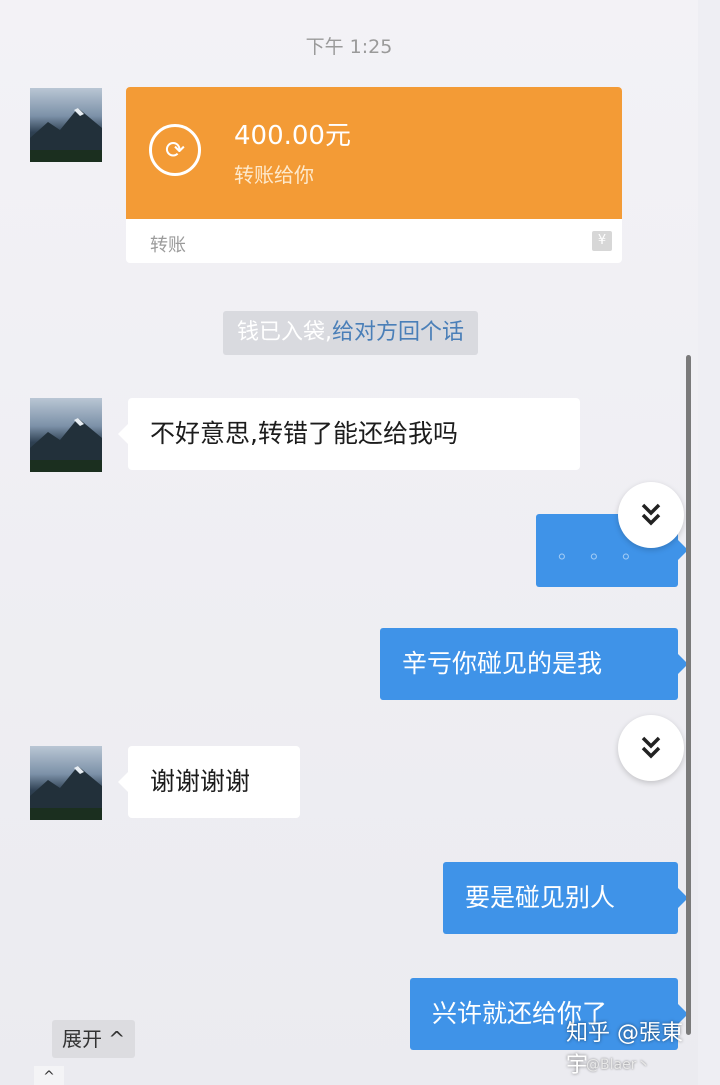  Describe the element at coordinates (374, 175) in the screenshot. I see `transfer-card: ⟳ 400.00元 转账给你 转账 ¥` at that location.